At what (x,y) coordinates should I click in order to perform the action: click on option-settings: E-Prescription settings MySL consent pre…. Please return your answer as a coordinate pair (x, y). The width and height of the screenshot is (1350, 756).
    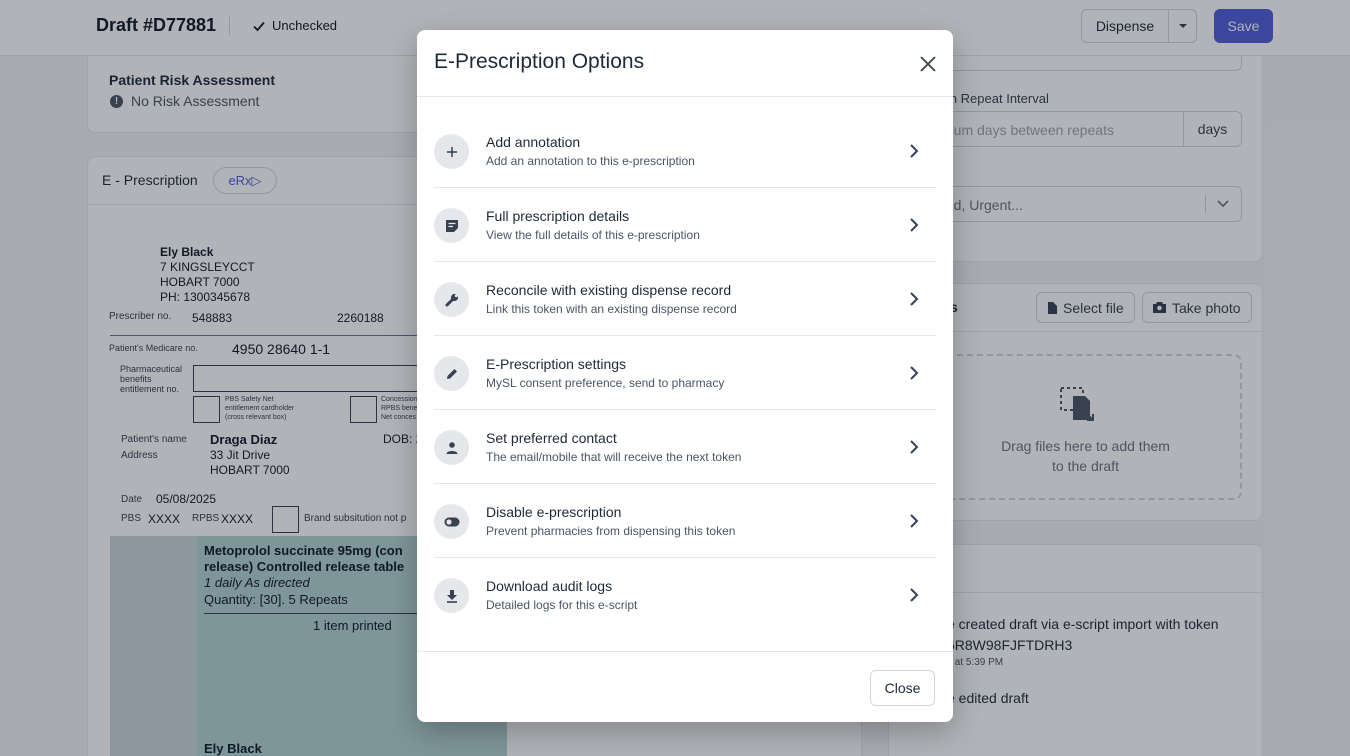
    Looking at the image, I should click on (685, 373).